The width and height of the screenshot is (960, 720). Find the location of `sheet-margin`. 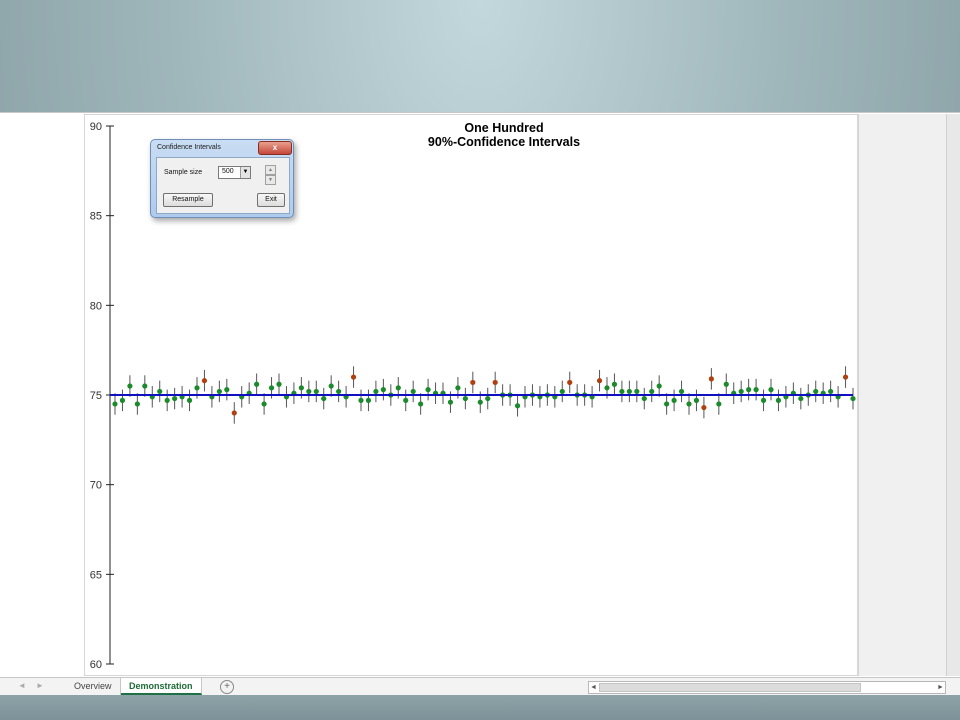

sheet-margin is located at coordinates (902, 395).